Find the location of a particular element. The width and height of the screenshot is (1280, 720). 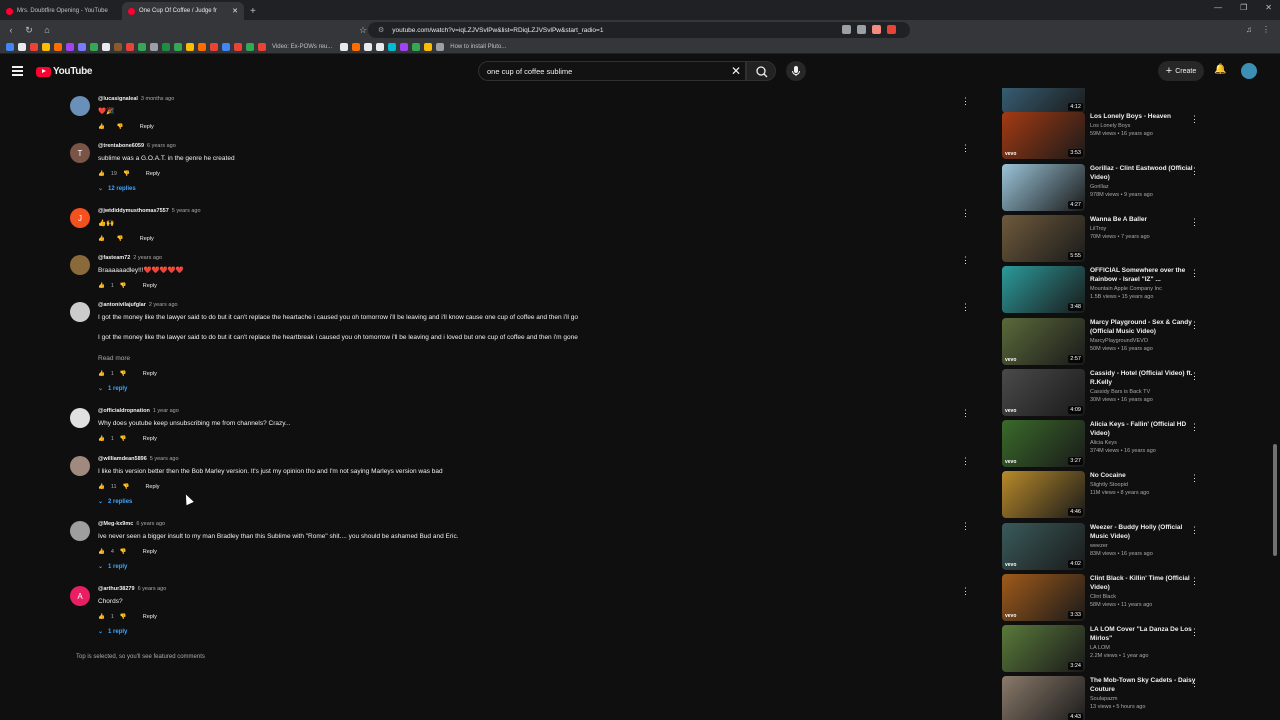

menu-icon: ⋮ is located at coordinates (1266, 29).